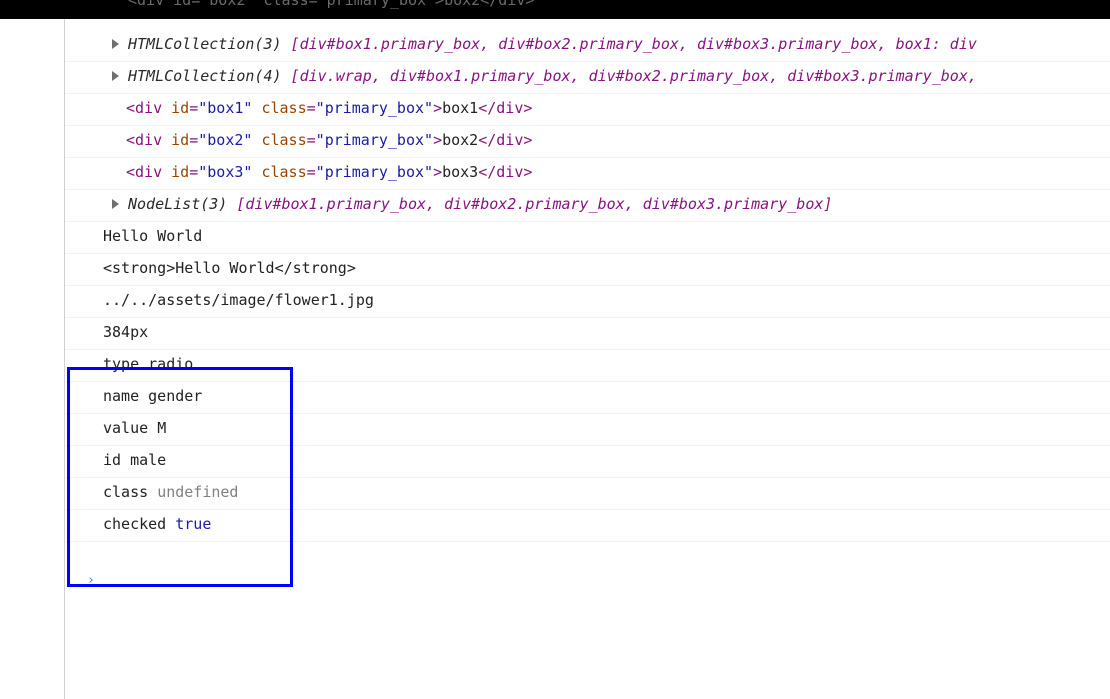 This screenshot has height=699, width=1110. What do you see at coordinates (587, 334) in the screenshot?
I see `console-row: 384px` at bounding box center [587, 334].